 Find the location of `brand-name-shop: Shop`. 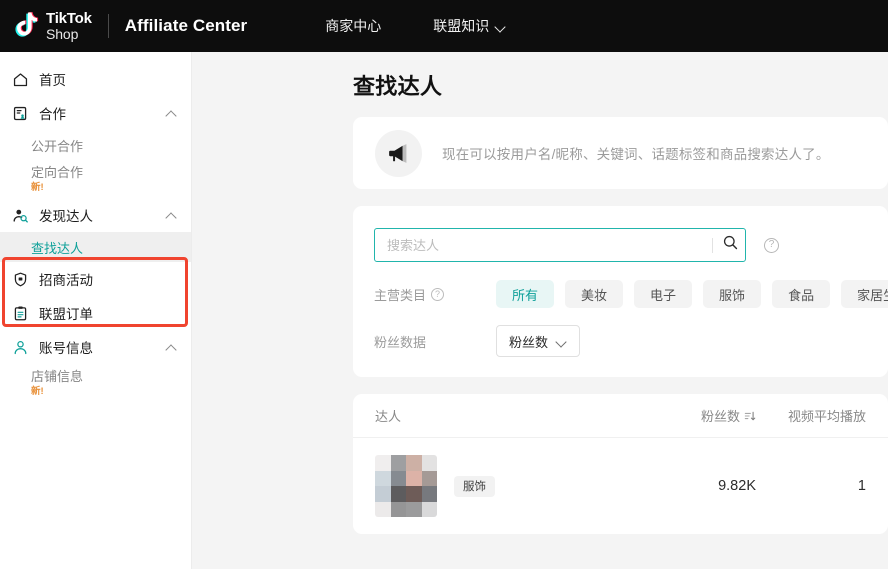

brand-name-shop: Shop is located at coordinates (62, 33).